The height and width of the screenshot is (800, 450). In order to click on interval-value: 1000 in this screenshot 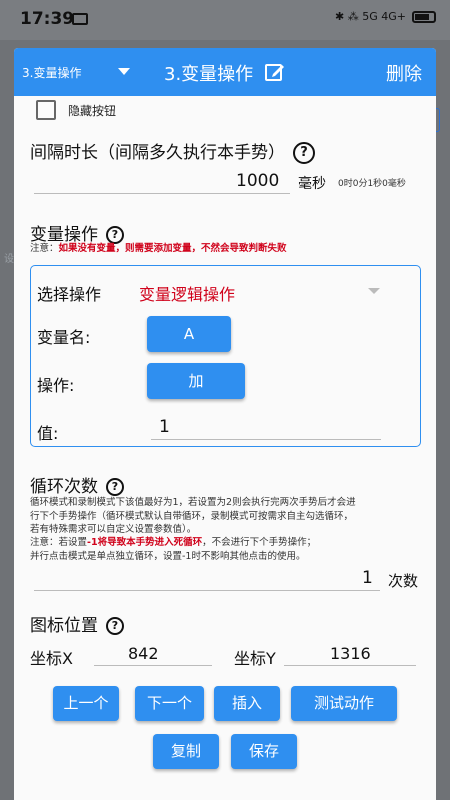, I will do `click(257, 181)`.